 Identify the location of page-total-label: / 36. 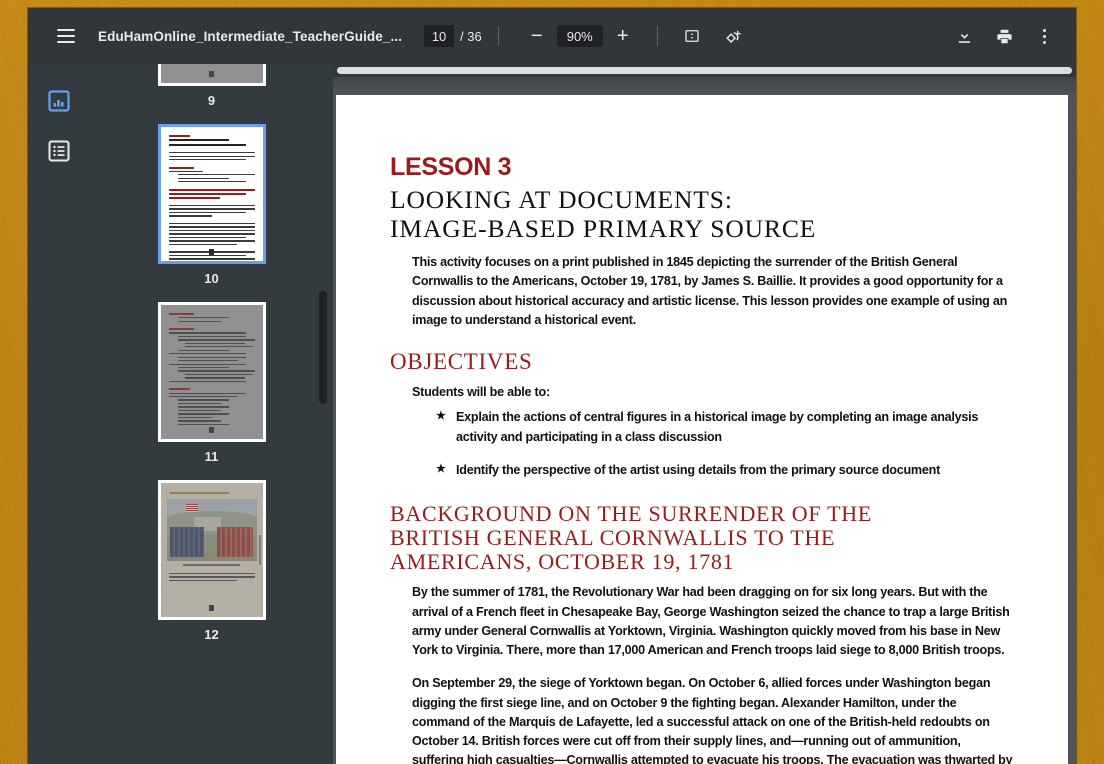
(471, 36).